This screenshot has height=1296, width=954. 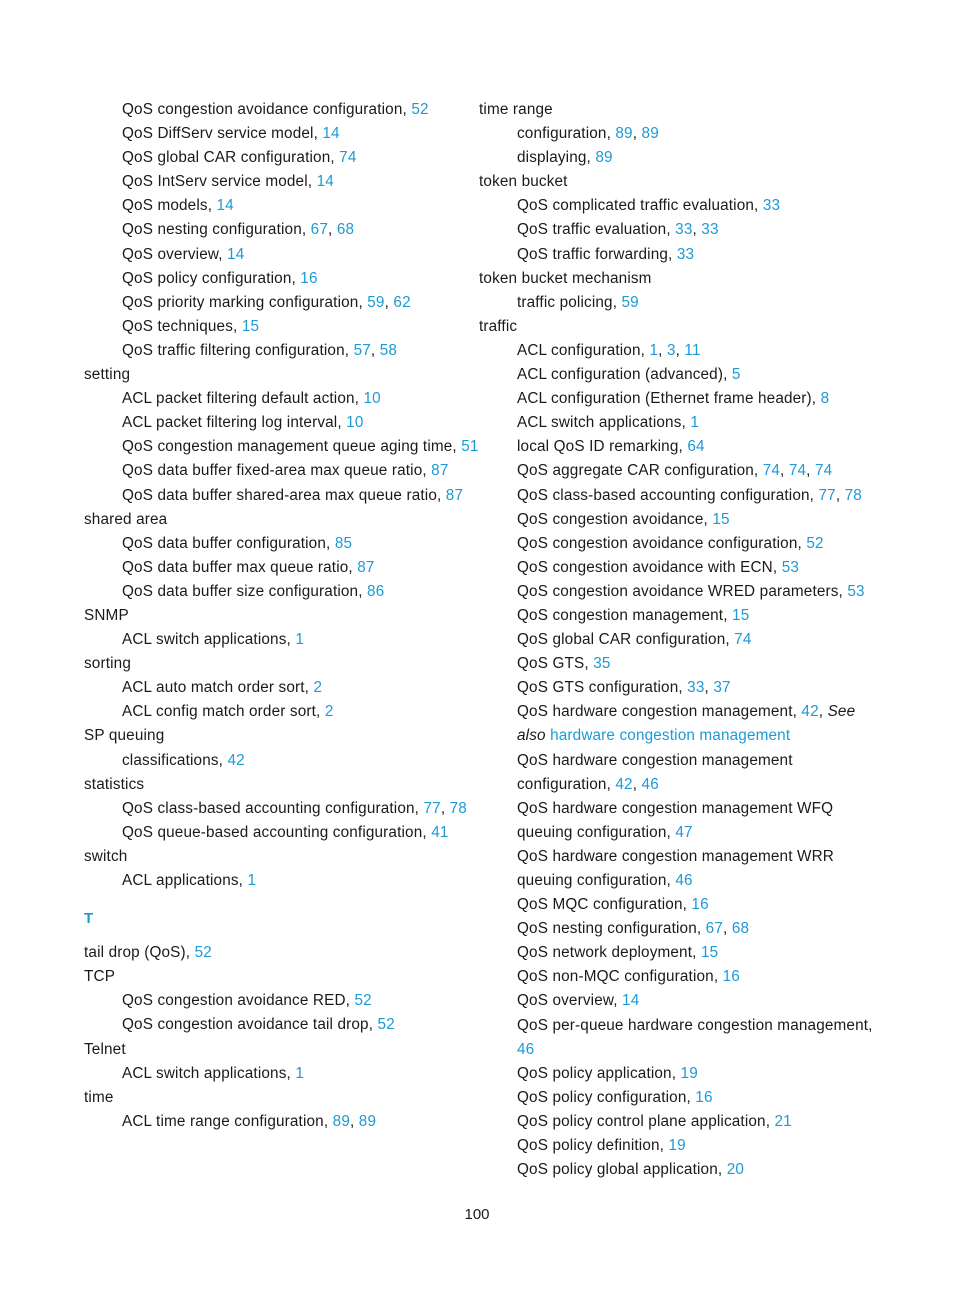 I want to click on index-entry-secondary: classifications, 42, so click(x=284, y=761).